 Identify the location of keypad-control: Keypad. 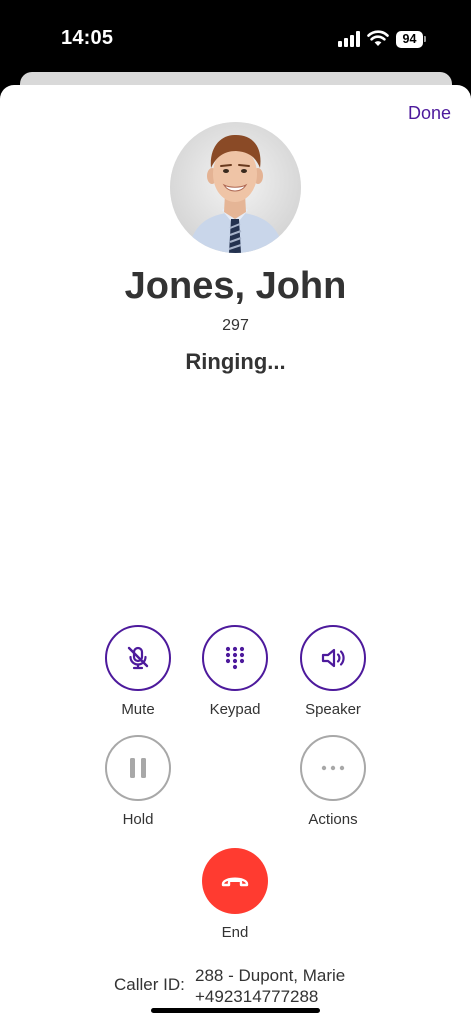
(235, 671).